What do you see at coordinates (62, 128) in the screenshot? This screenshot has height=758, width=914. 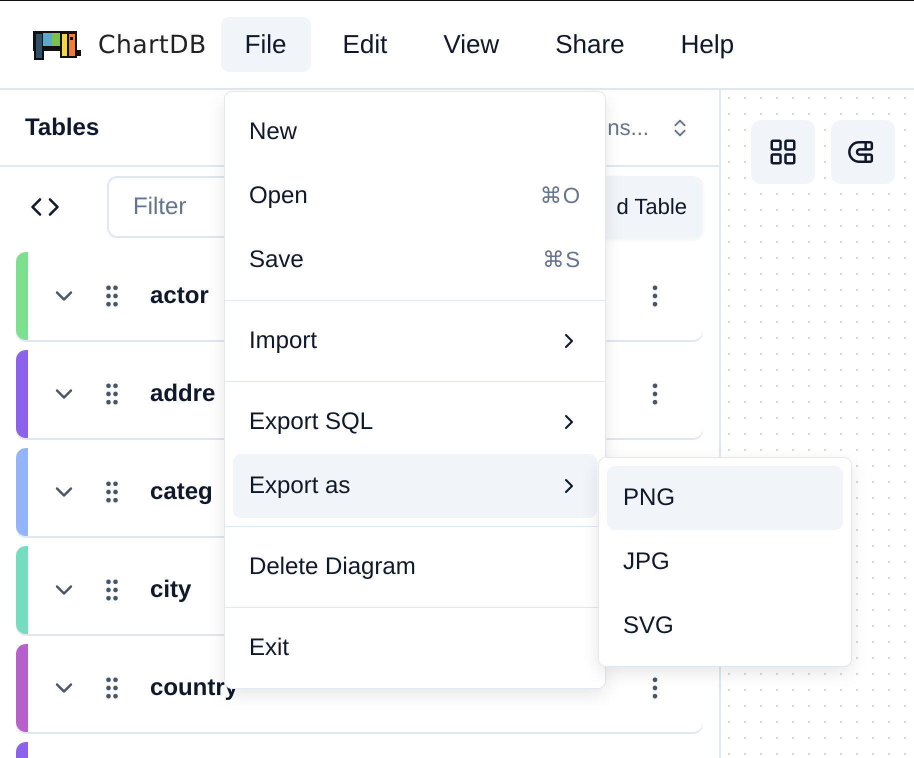 I see `sidebar-title: Tables` at bounding box center [62, 128].